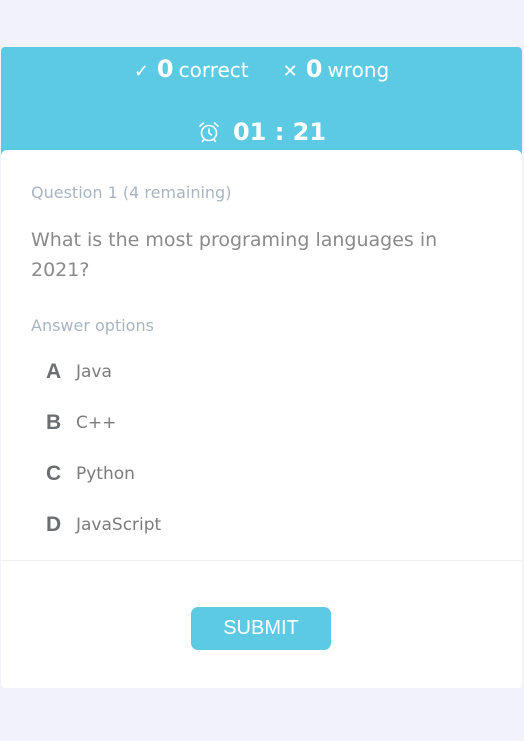 The width and height of the screenshot is (524, 741). I want to click on answer-option-b: B C++, so click(81, 423).